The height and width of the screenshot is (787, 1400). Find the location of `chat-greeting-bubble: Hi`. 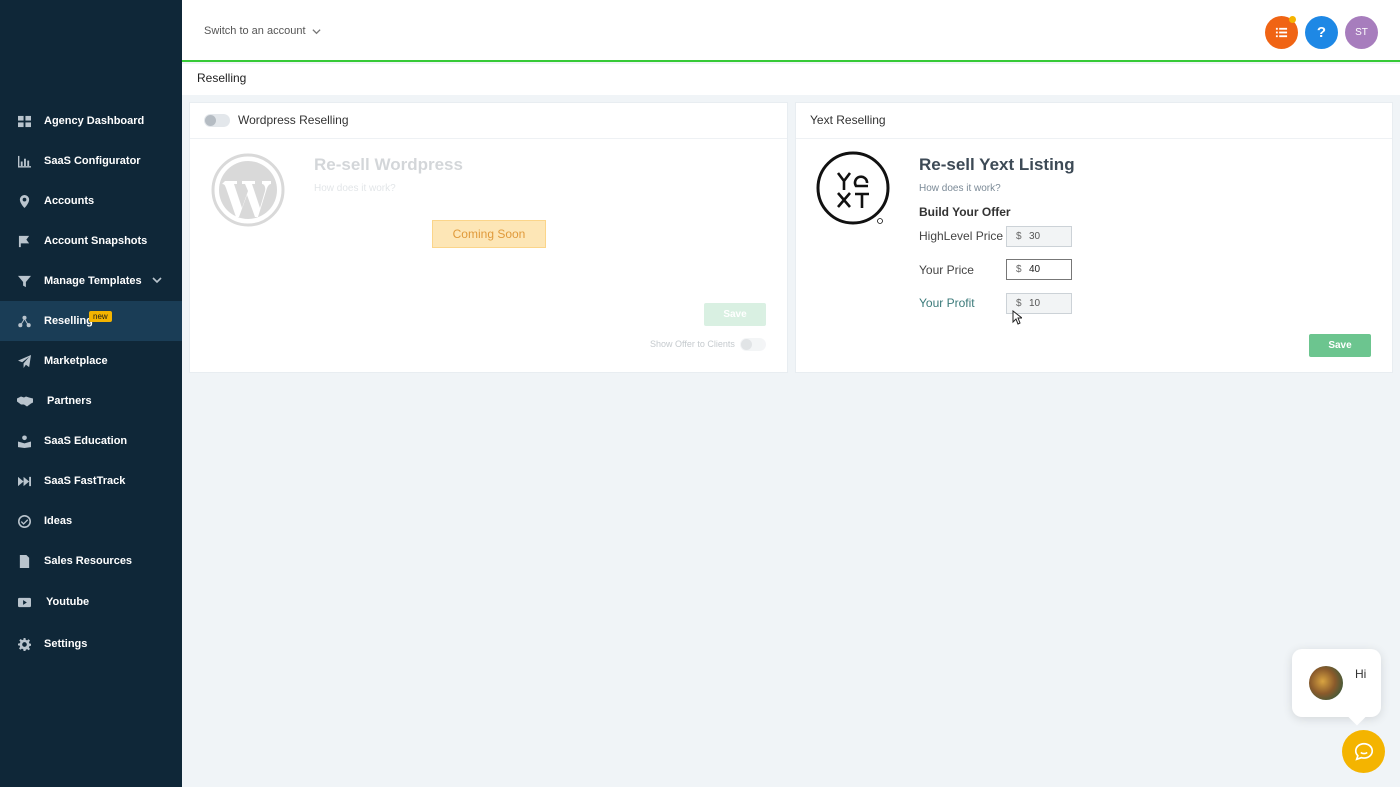

chat-greeting-bubble: Hi is located at coordinates (1336, 687).